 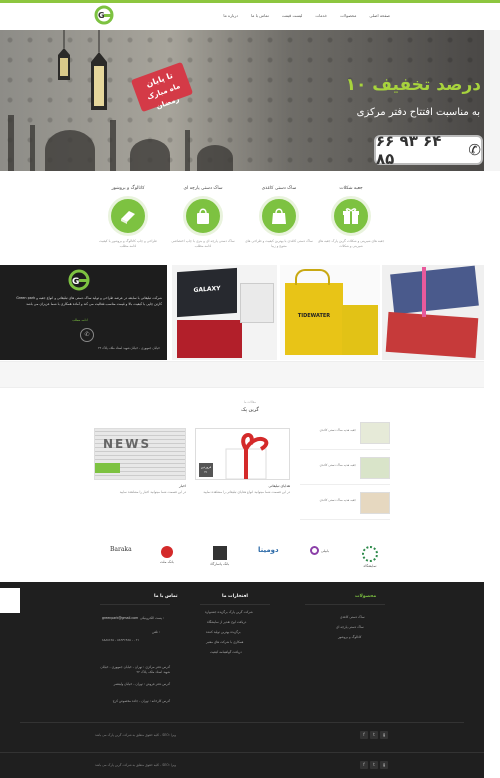 What do you see at coordinates (242, 454) in the screenshot?
I see `news-image-gift: فروردین ۲۱` at bounding box center [242, 454].